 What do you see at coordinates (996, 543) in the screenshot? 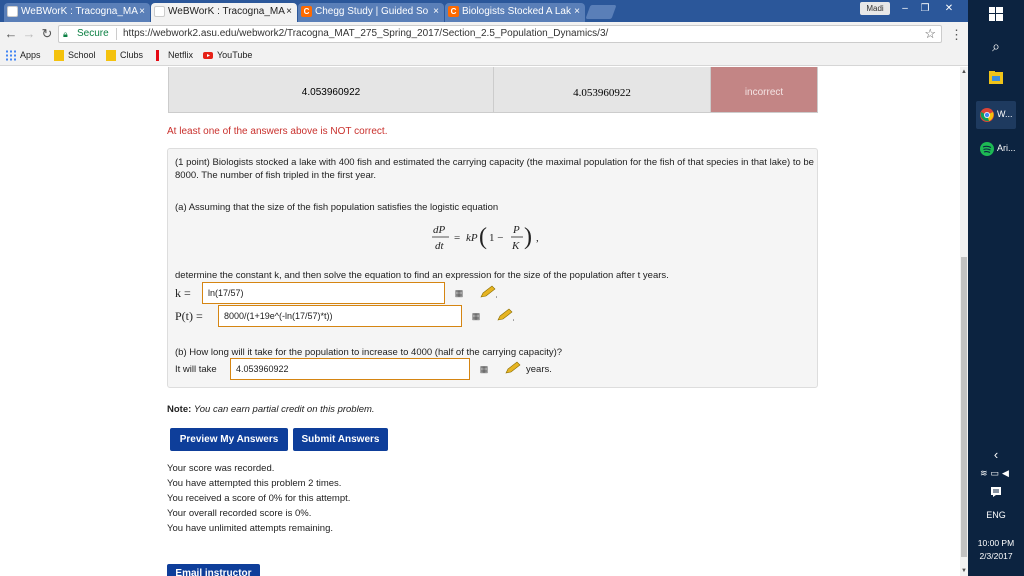
I see `clock-time: 10:00 PM` at bounding box center [996, 543].